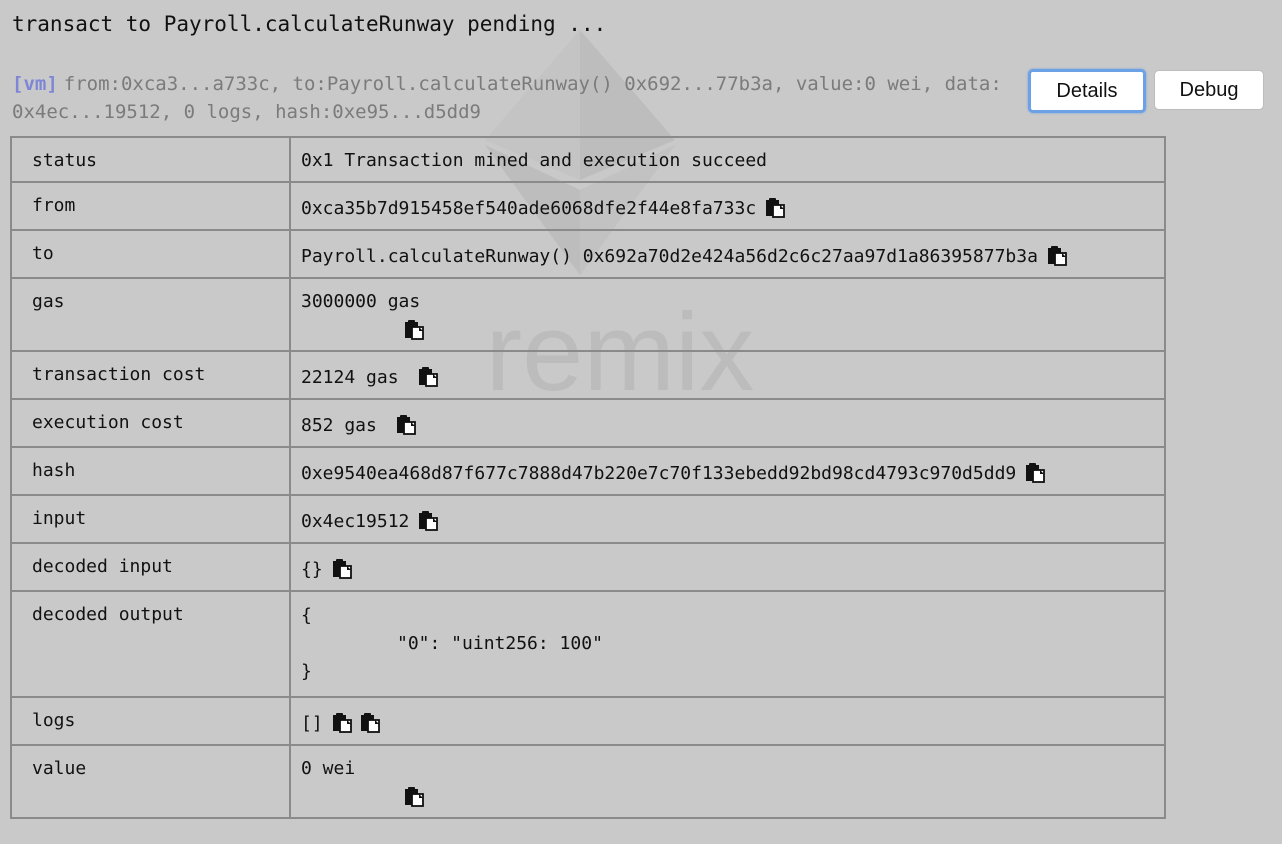 The height and width of the screenshot is (844, 1282). Describe the element at coordinates (150, 254) in the screenshot. I see `row-key: to` at that location.